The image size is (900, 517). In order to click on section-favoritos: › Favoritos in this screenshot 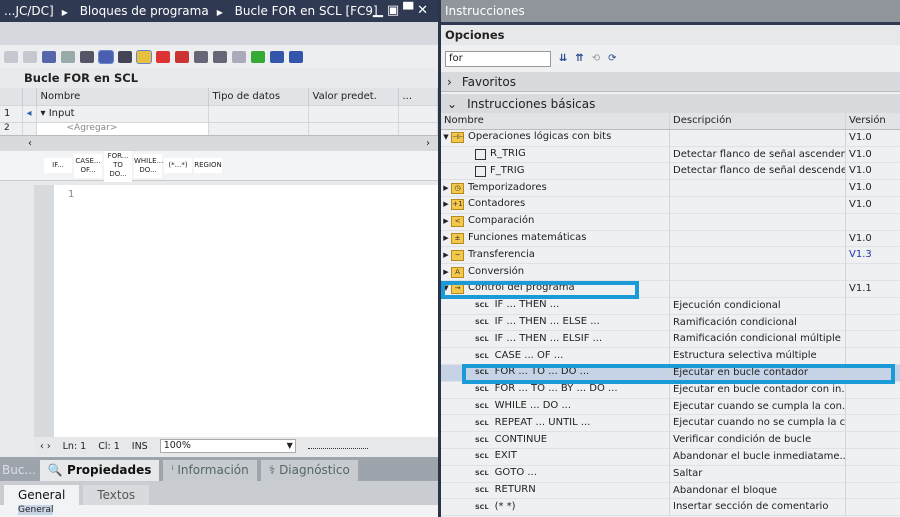, I will do `click(670, 82)`.